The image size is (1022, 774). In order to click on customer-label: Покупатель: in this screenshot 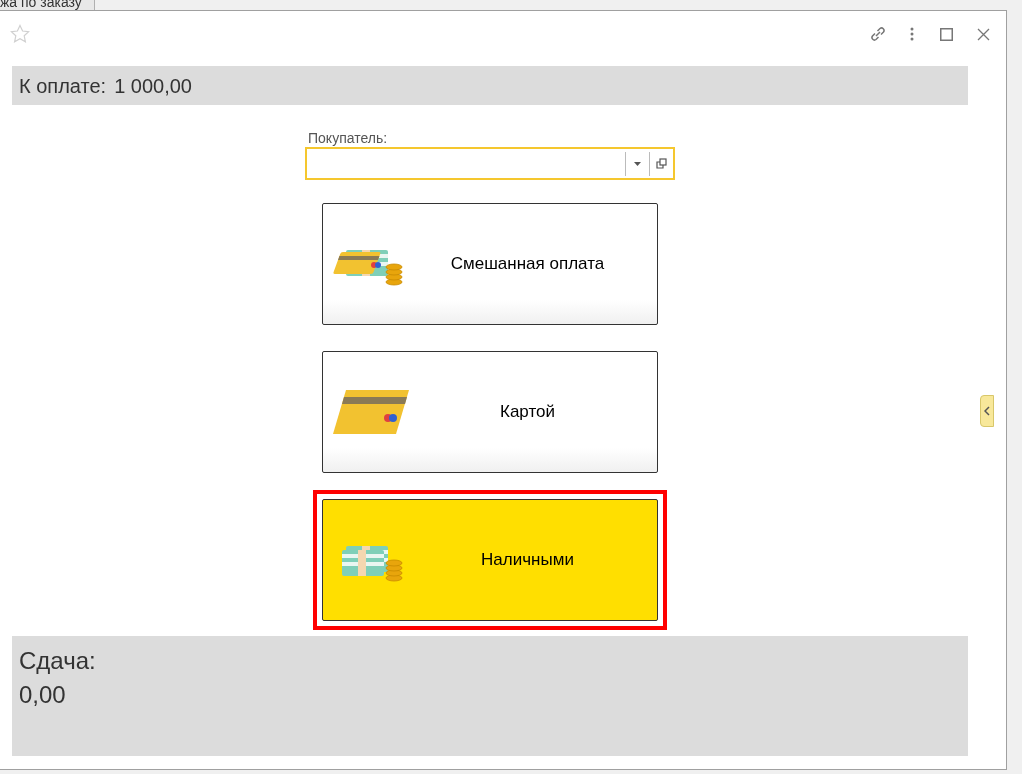, I will do `click(348, 138)`.